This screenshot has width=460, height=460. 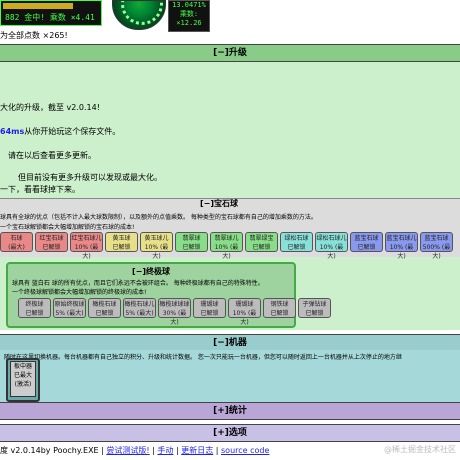 What do you see at coordinates (139, 15) in the screenshot?
I see `machine-wheel` at bounding box center [139, 15].